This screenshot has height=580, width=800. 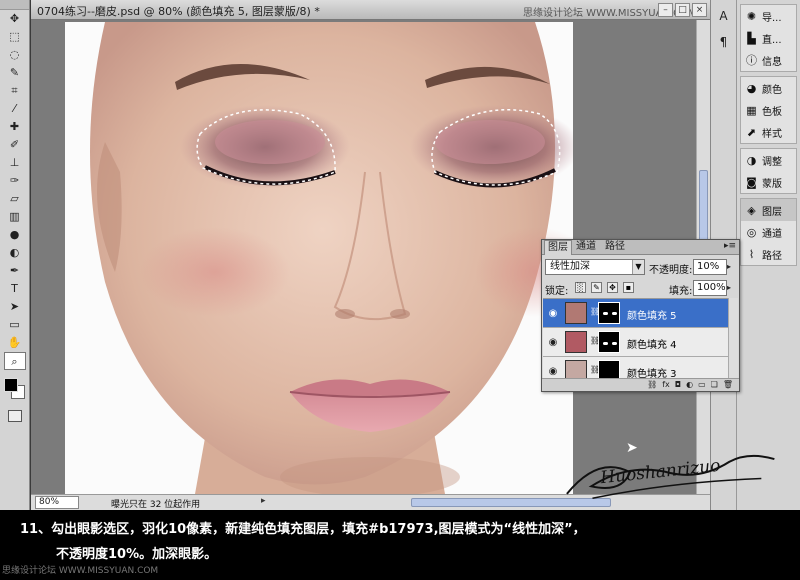 What do you see at coordinates (702, 385) in the screenshot?
I see `new-group-icon: ▭` at bounding box center [702, 385].